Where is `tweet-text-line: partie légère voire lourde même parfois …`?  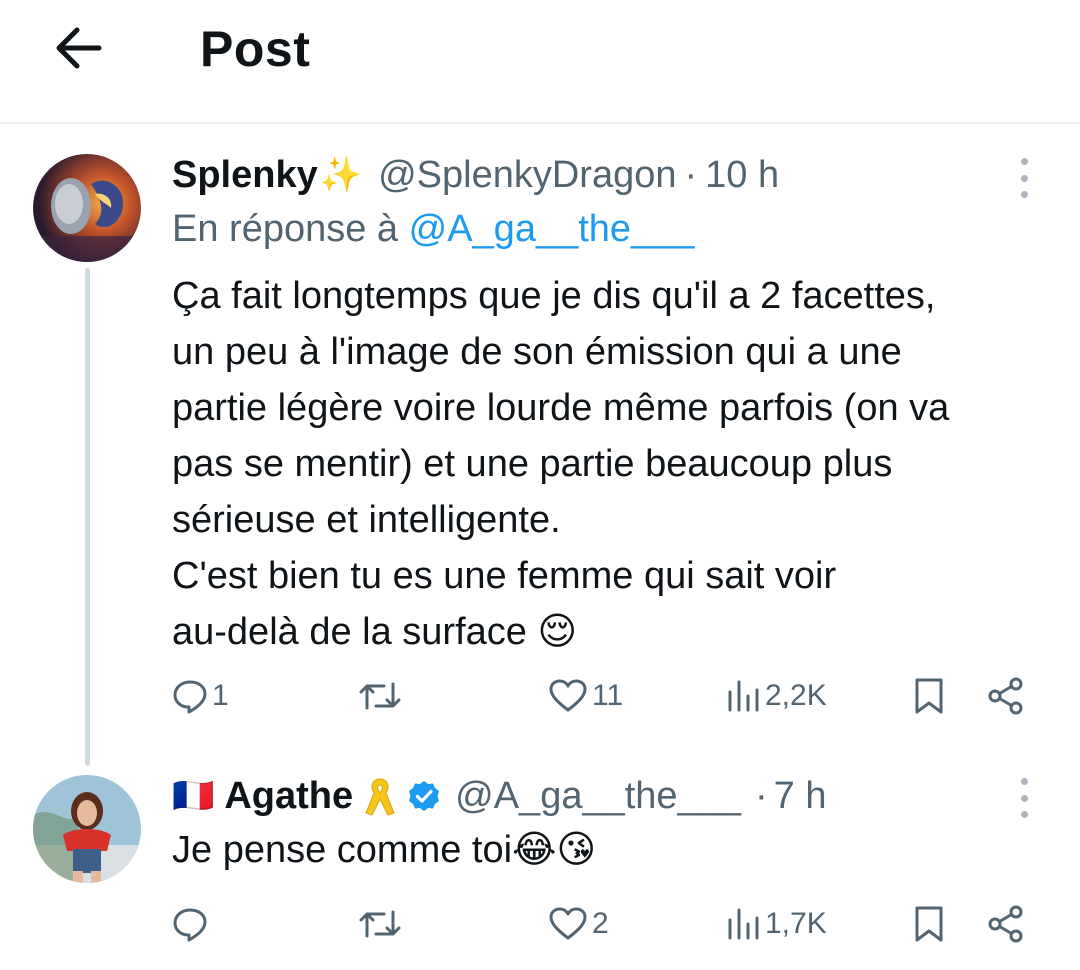 tweet-text-line: partie légère voire lourde même parfois … is located at coordinates (561, 408).